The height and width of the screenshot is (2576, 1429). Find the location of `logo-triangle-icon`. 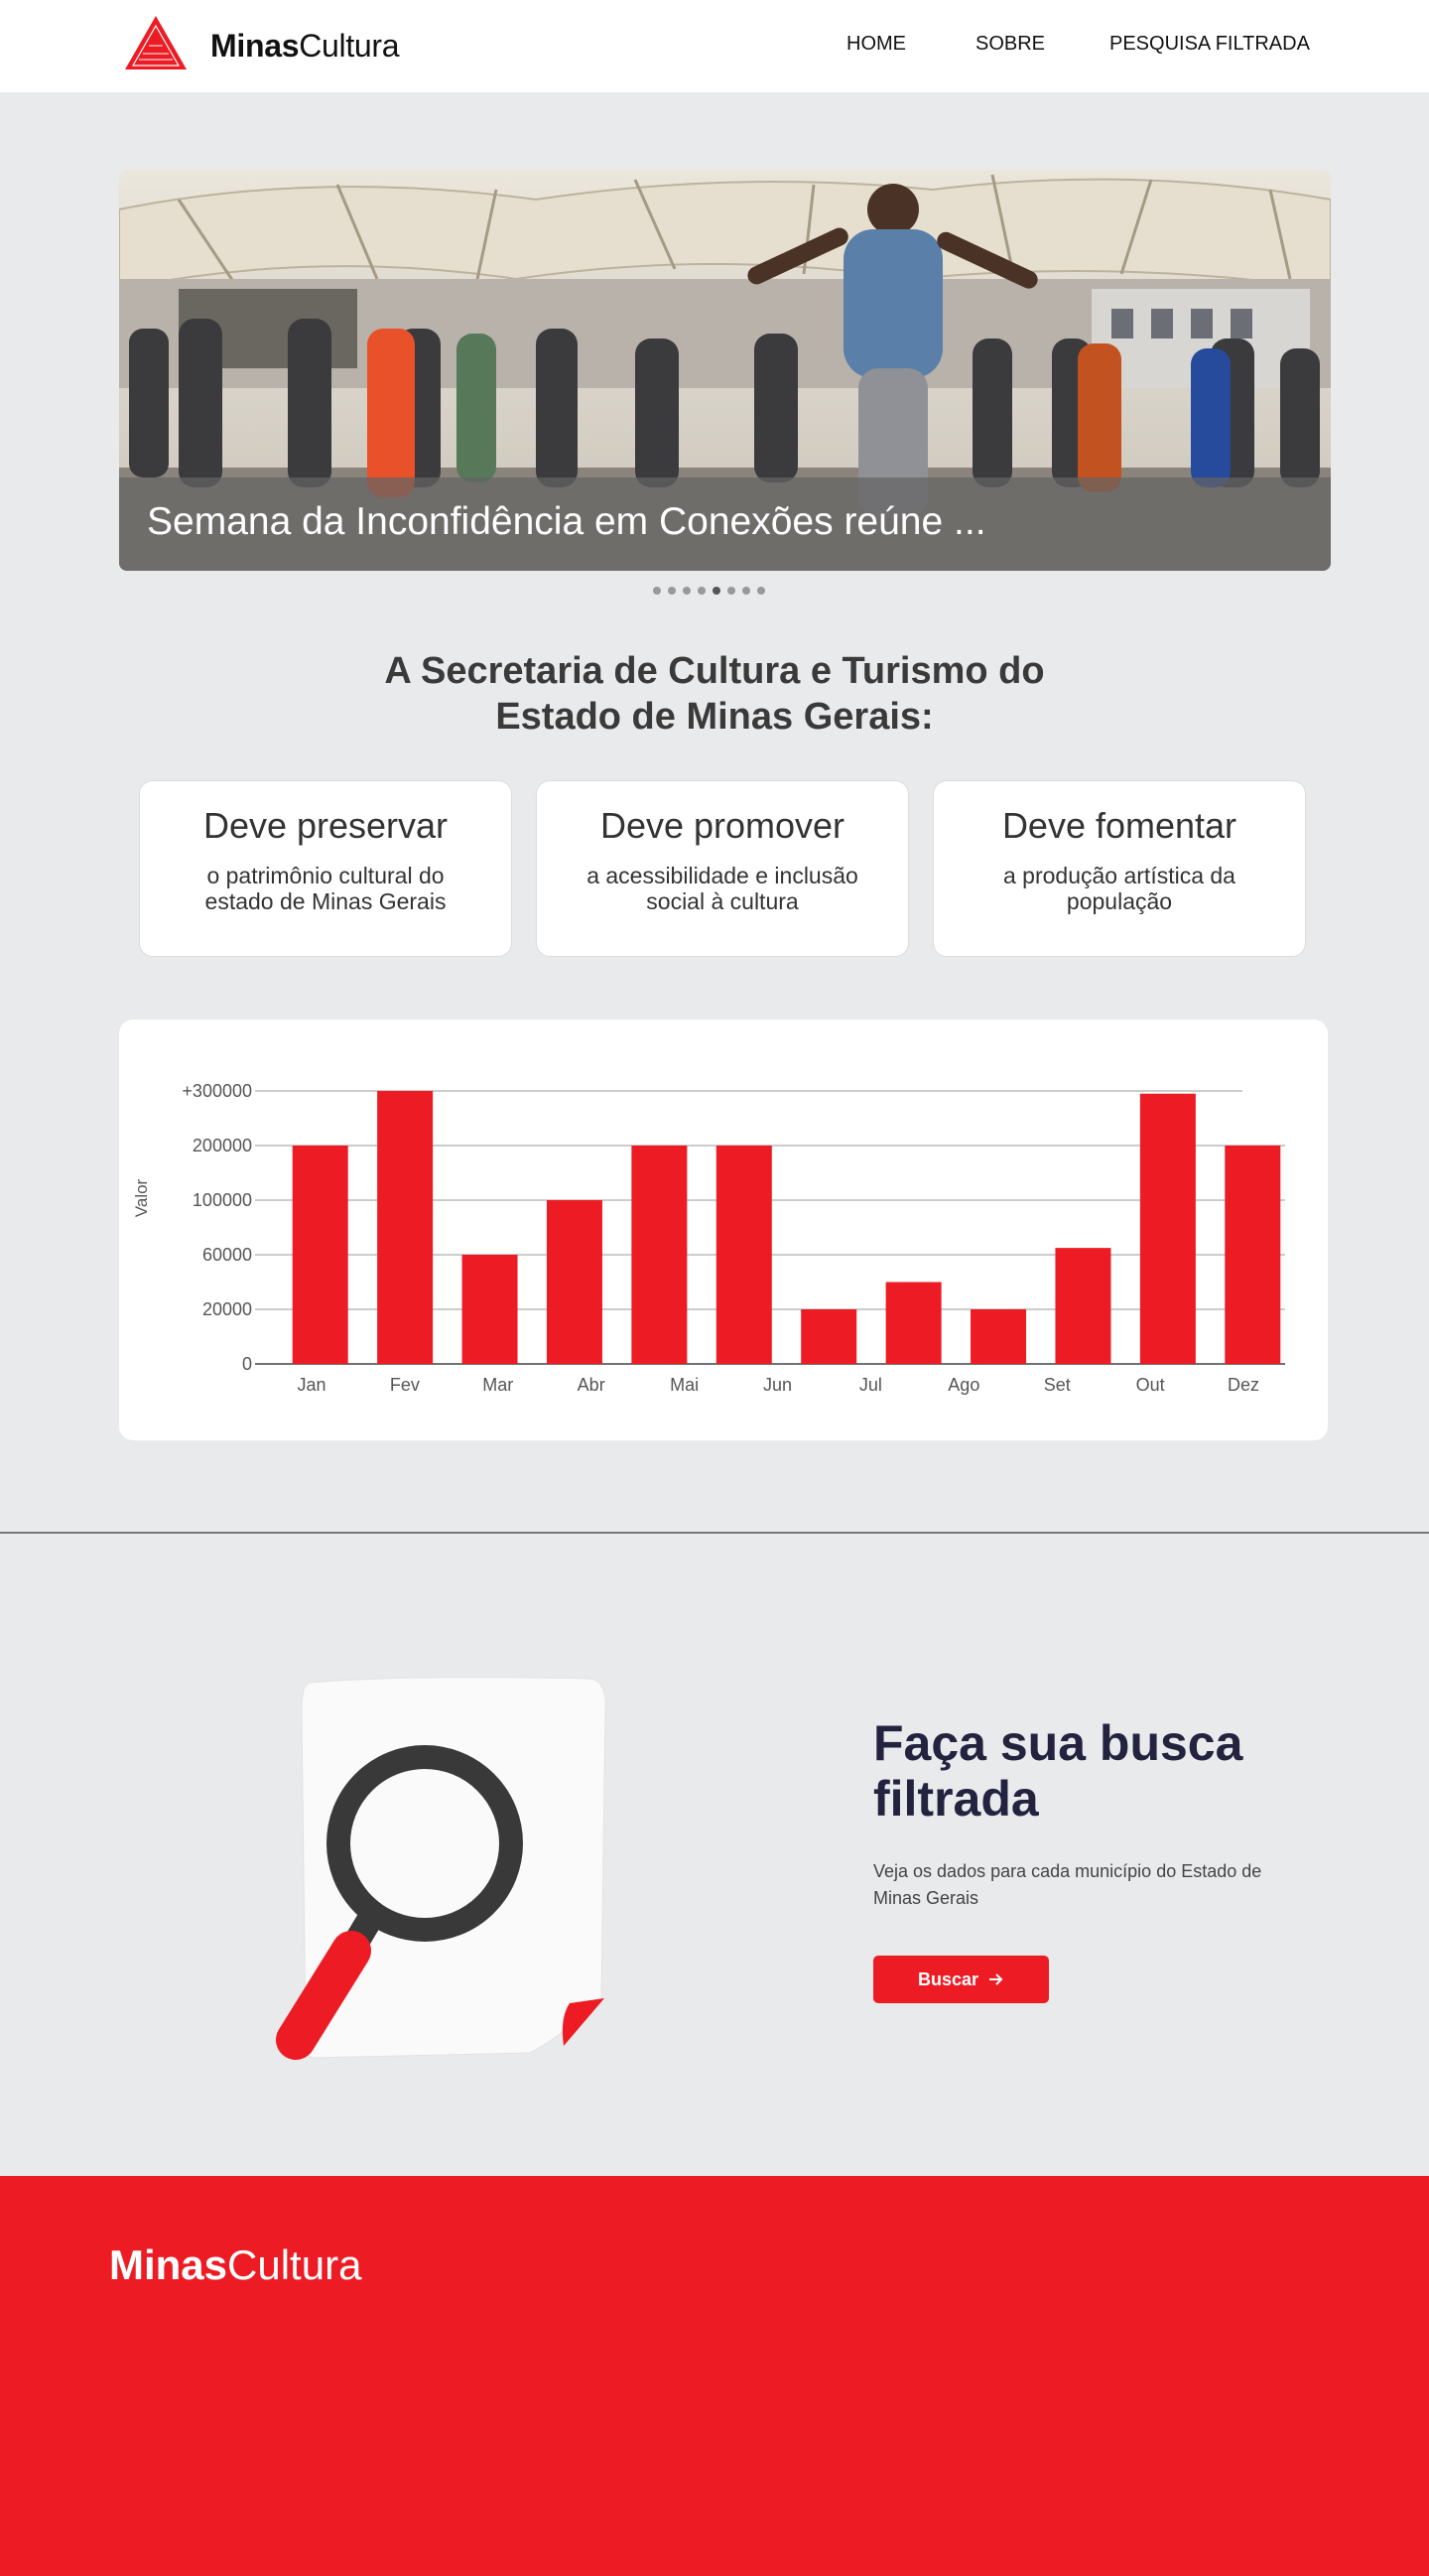

logo-triangle-icon is located at coordinates (156, 42).